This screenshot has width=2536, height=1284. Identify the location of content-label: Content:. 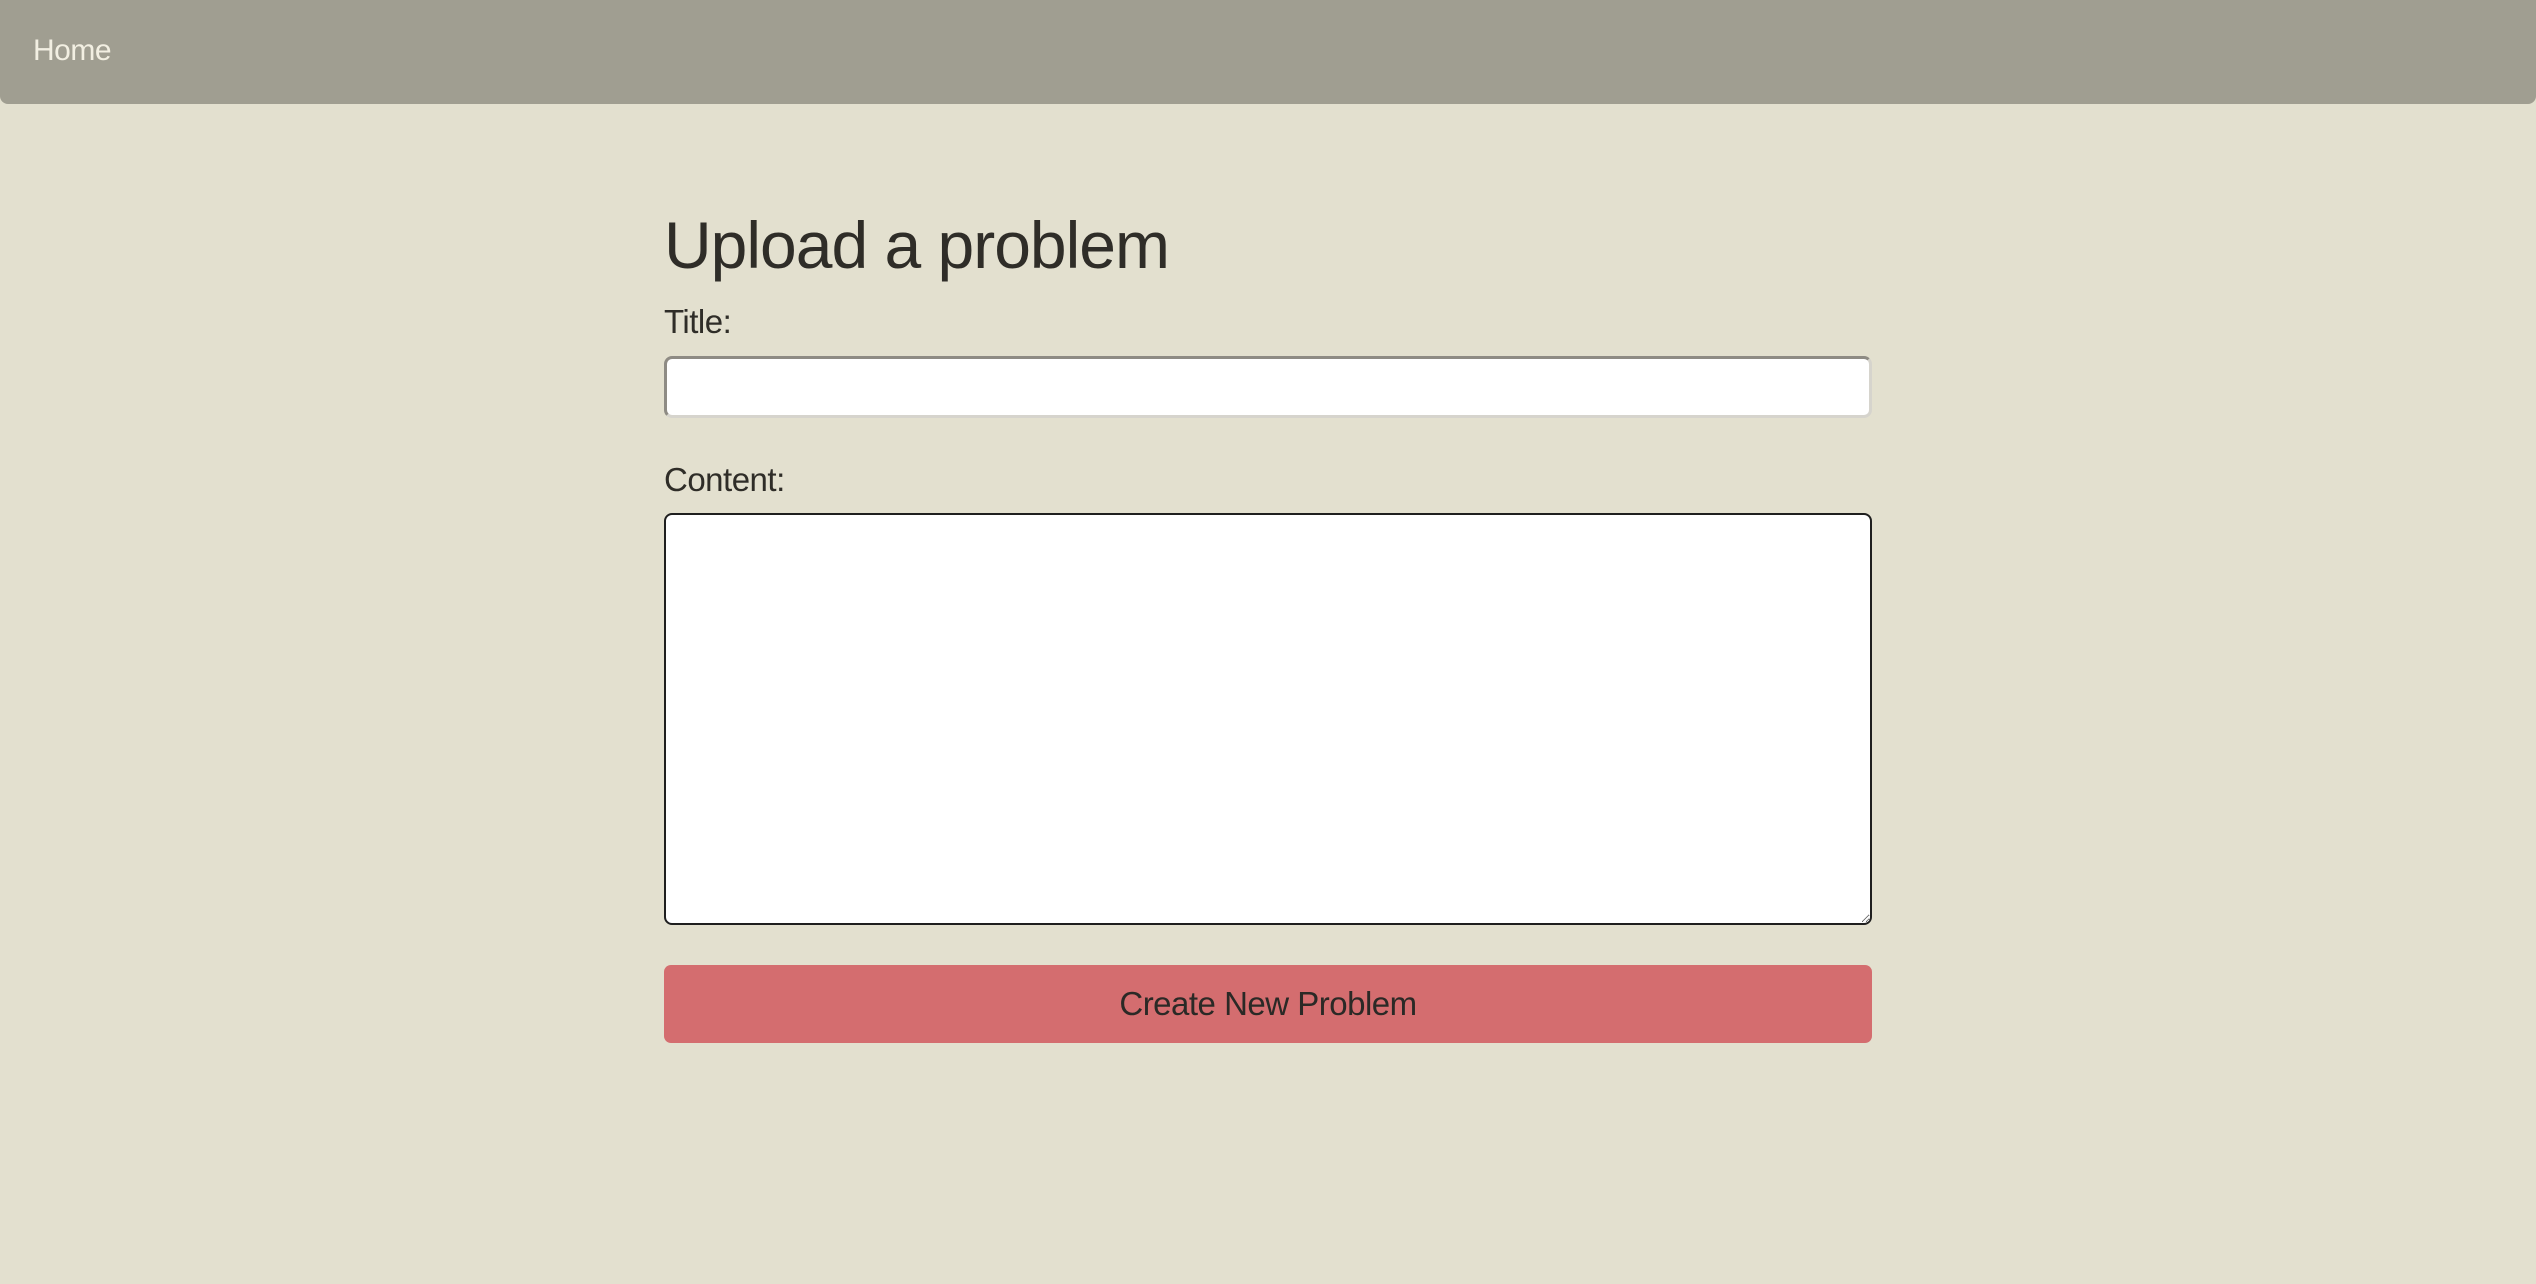
(724, 479).